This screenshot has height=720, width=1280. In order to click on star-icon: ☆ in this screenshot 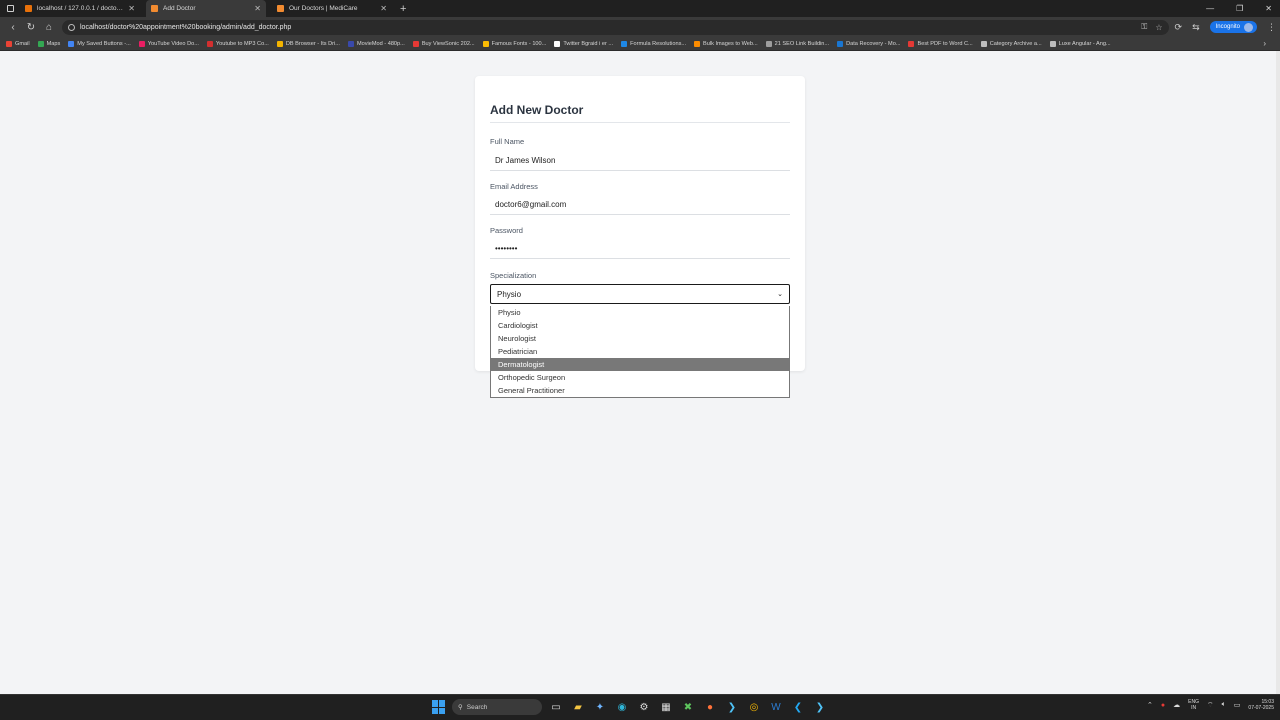, I will do `click(1158, 27)`.